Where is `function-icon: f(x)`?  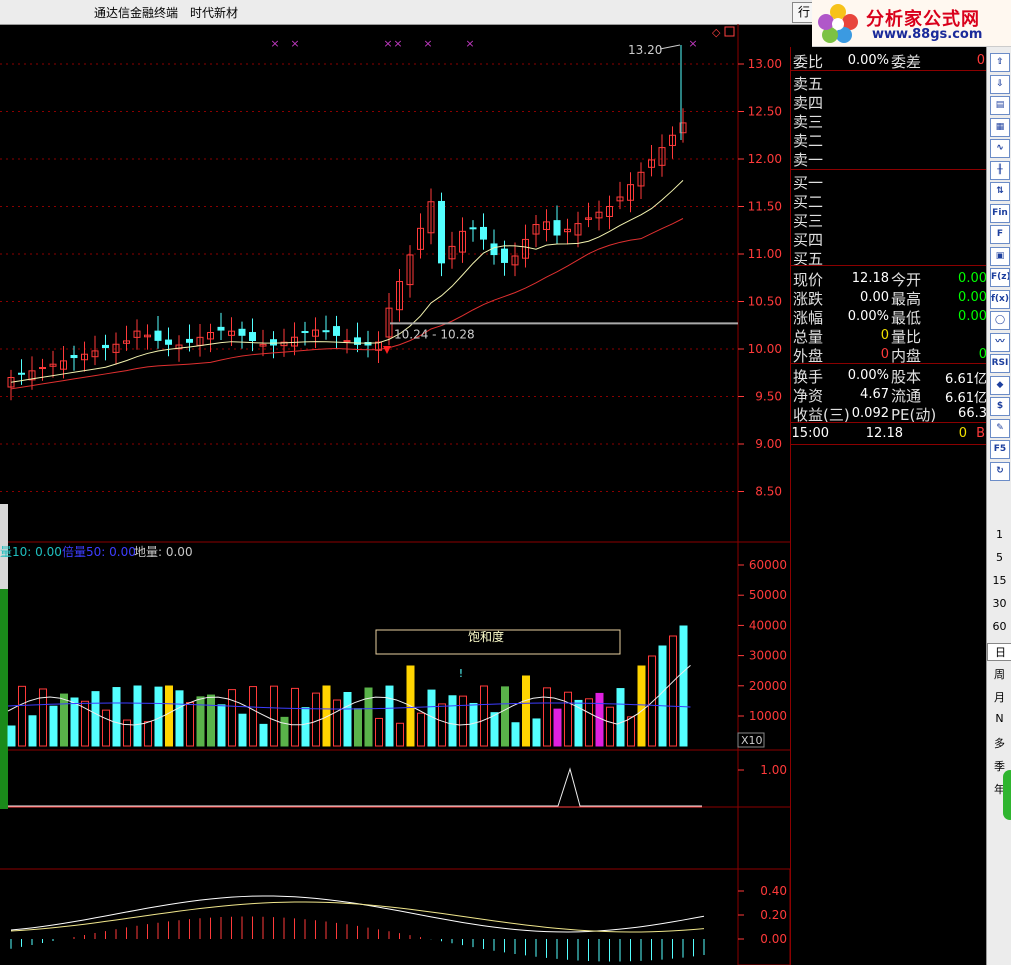
function-icon: f(x) is located at coordinates (1000, 299).